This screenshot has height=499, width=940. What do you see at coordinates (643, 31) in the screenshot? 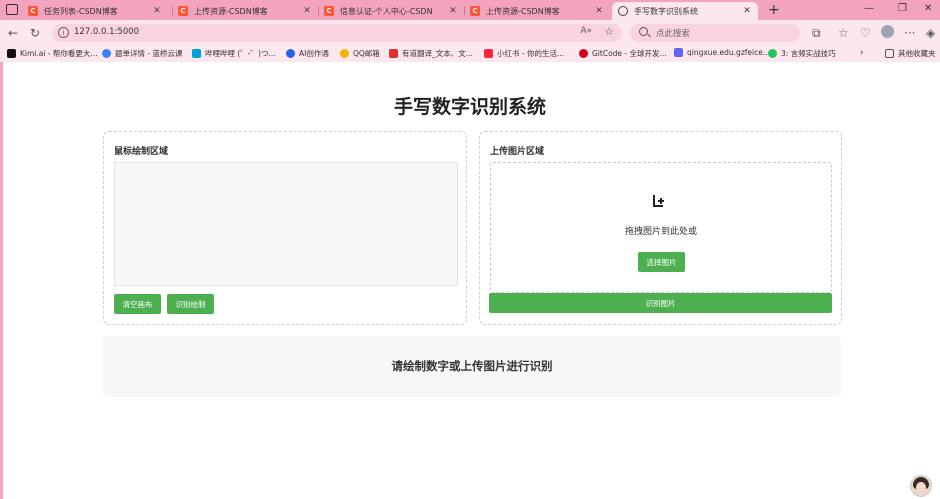
I see `search-icon` at bounding box center [643, 31].